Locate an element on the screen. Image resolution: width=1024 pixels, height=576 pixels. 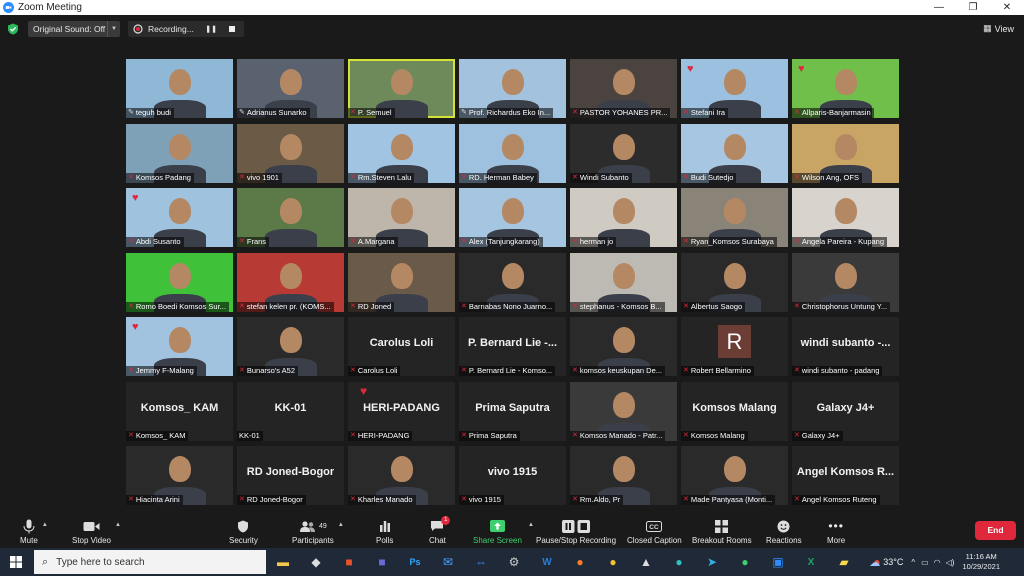
polls-button: Polls is located at coordinates (384, 530).